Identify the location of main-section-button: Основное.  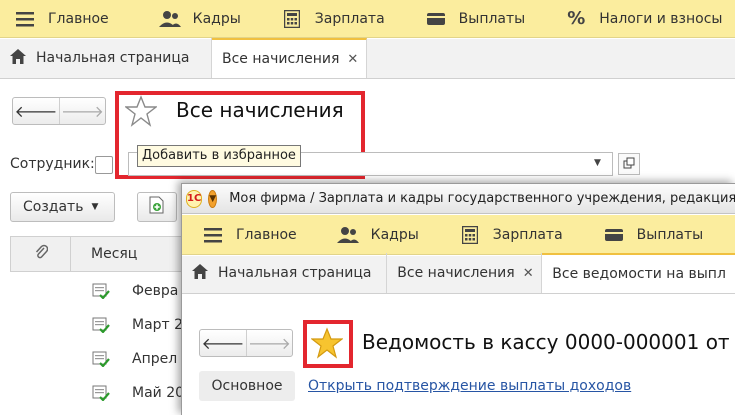
(247, 386).